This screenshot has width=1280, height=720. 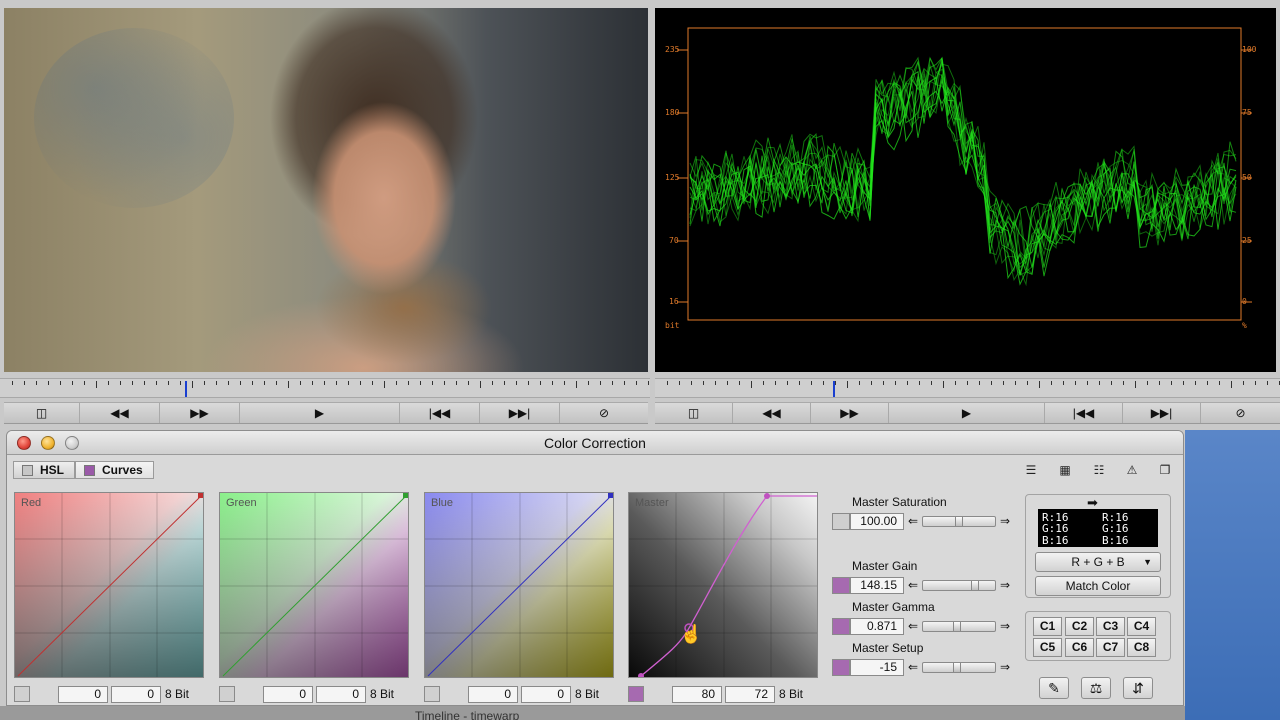 I want to click on tab-hsl: HSL, so click(x=44, y=470).